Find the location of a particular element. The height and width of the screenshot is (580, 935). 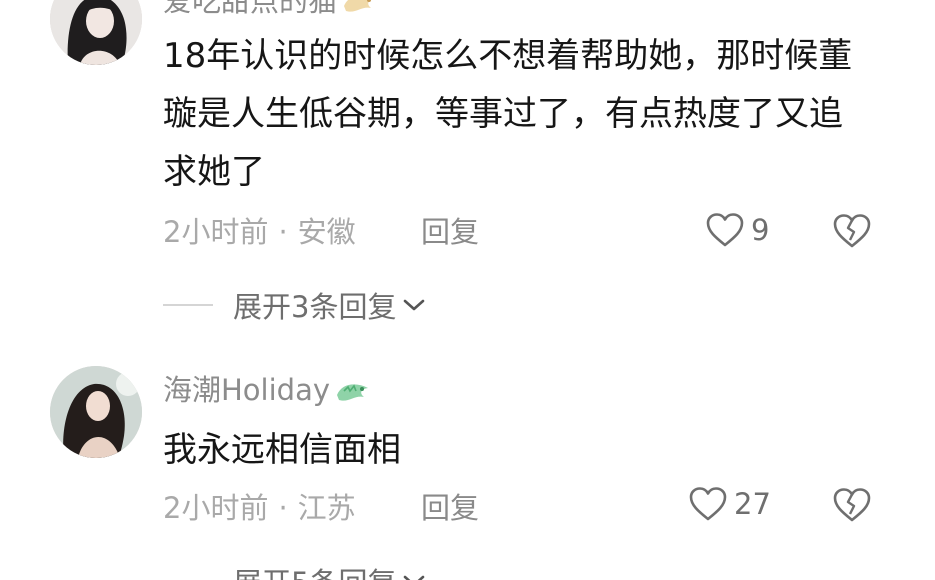

comment-meta: 2小时前 · 江苏 回复 is located at coordinates (321, 508).